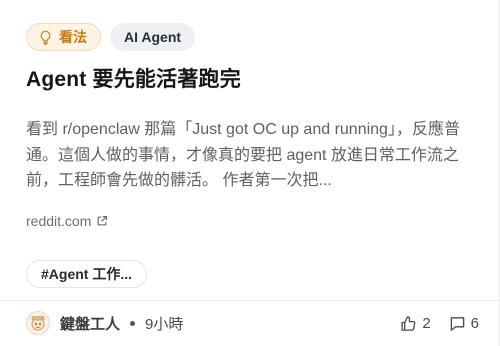 The height and width of the screenshot is (346, 500). Describe the element at coordinates (457, 323) in the screenshot. I see `comment-icon` at that location.